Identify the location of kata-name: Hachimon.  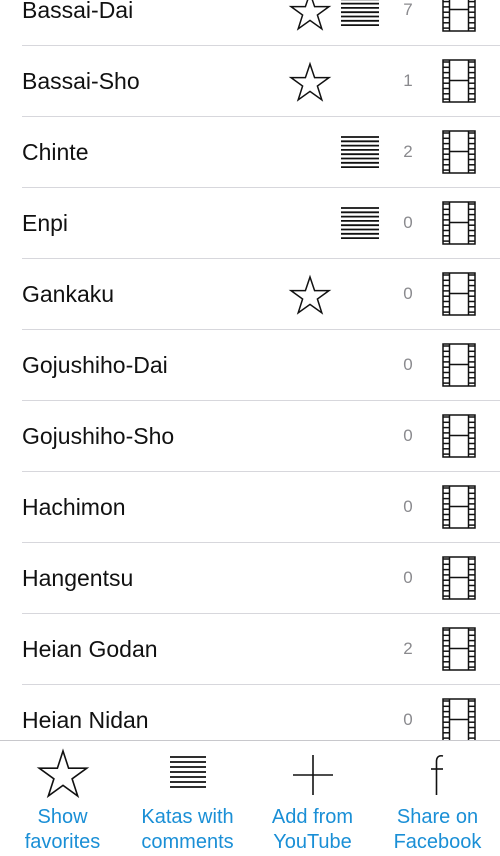
(74, 507).